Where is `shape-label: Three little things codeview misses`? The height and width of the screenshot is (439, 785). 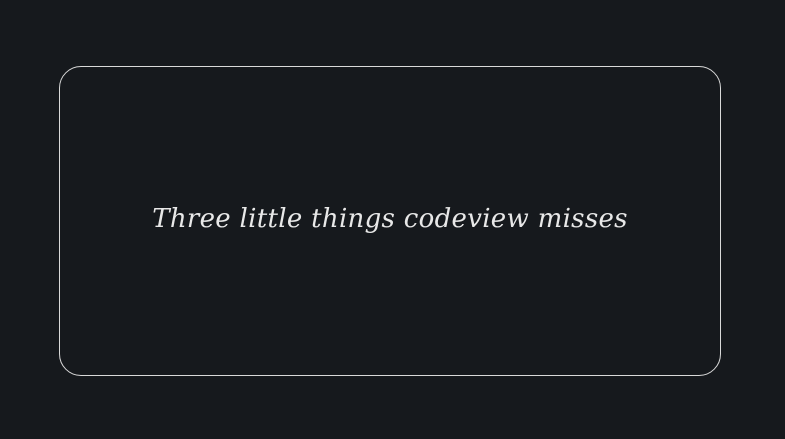
shape-label: Three little things codeview misses is located at coordinates (390, 219).